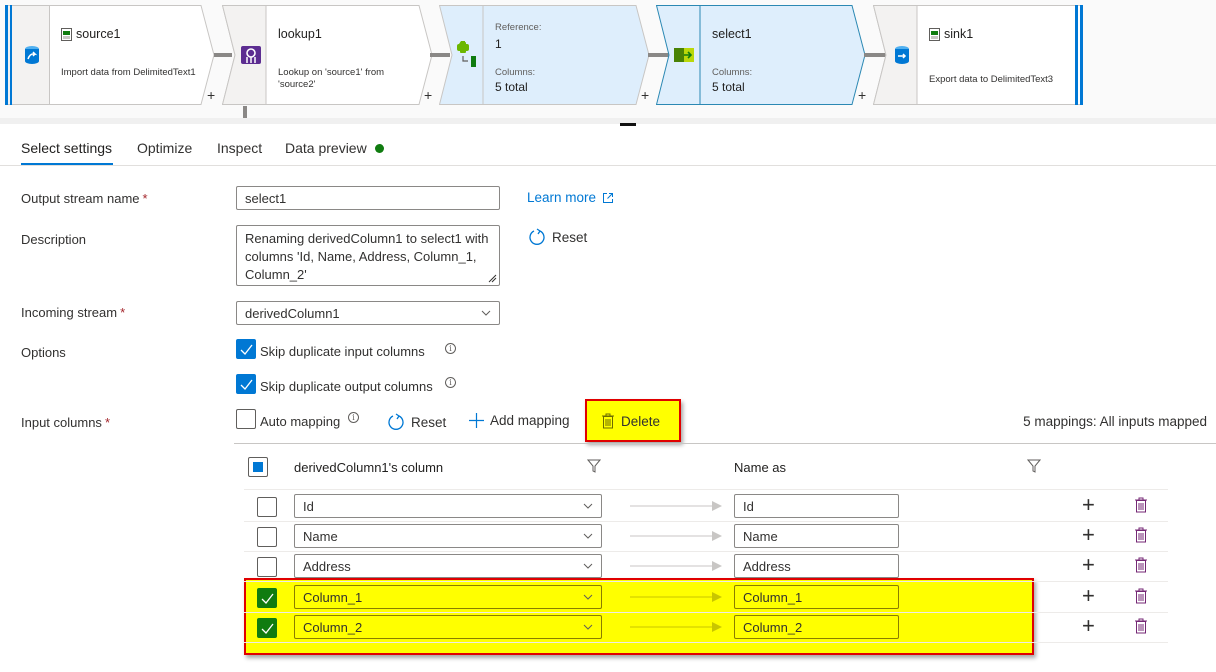 The image size is (1216, 672). Describe the element at coordinates (557, 237) in the screenshot. I see `description-reset-button: Reset` at that location.